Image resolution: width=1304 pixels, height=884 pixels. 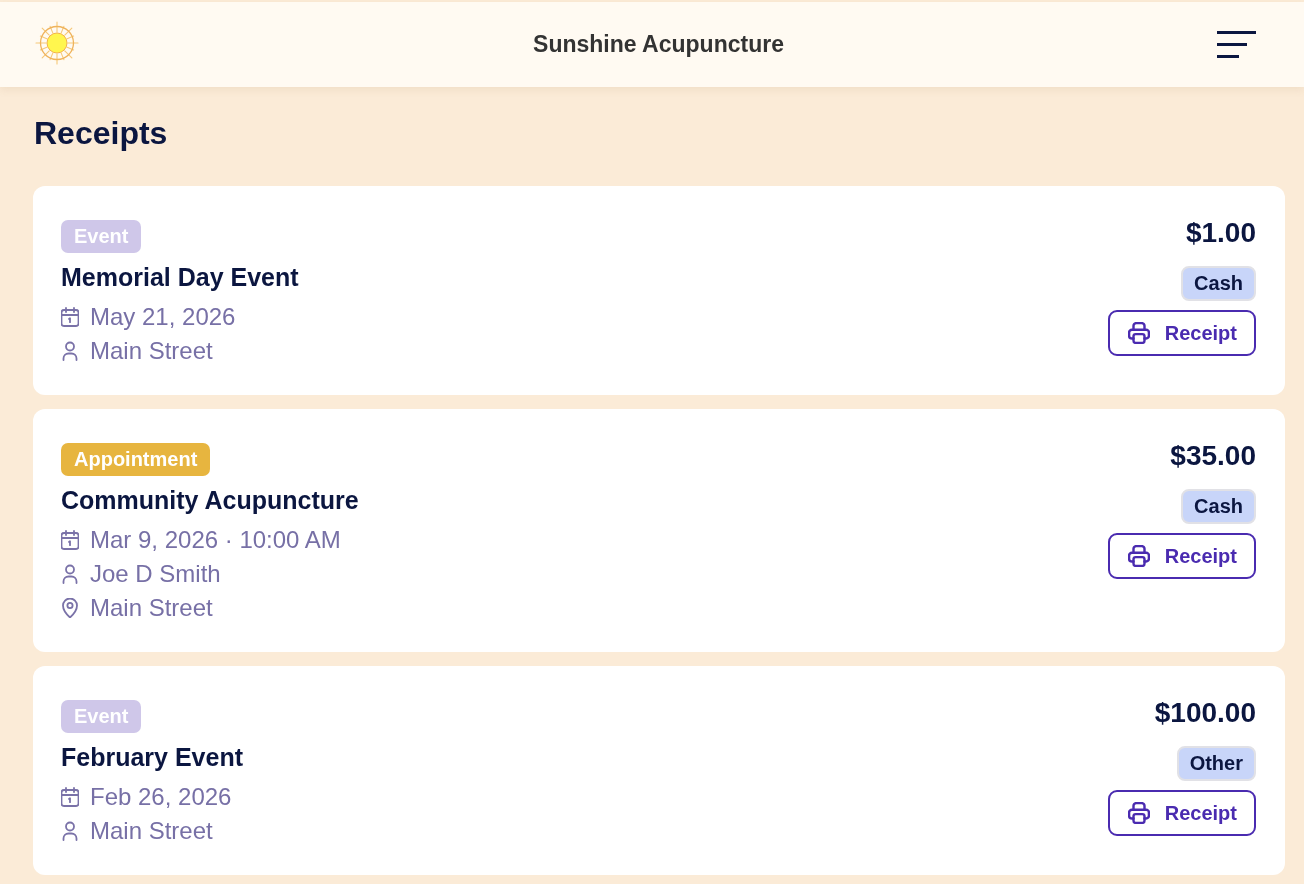 I want to click on category-tag: Appointment, so click(x=136, y=459).